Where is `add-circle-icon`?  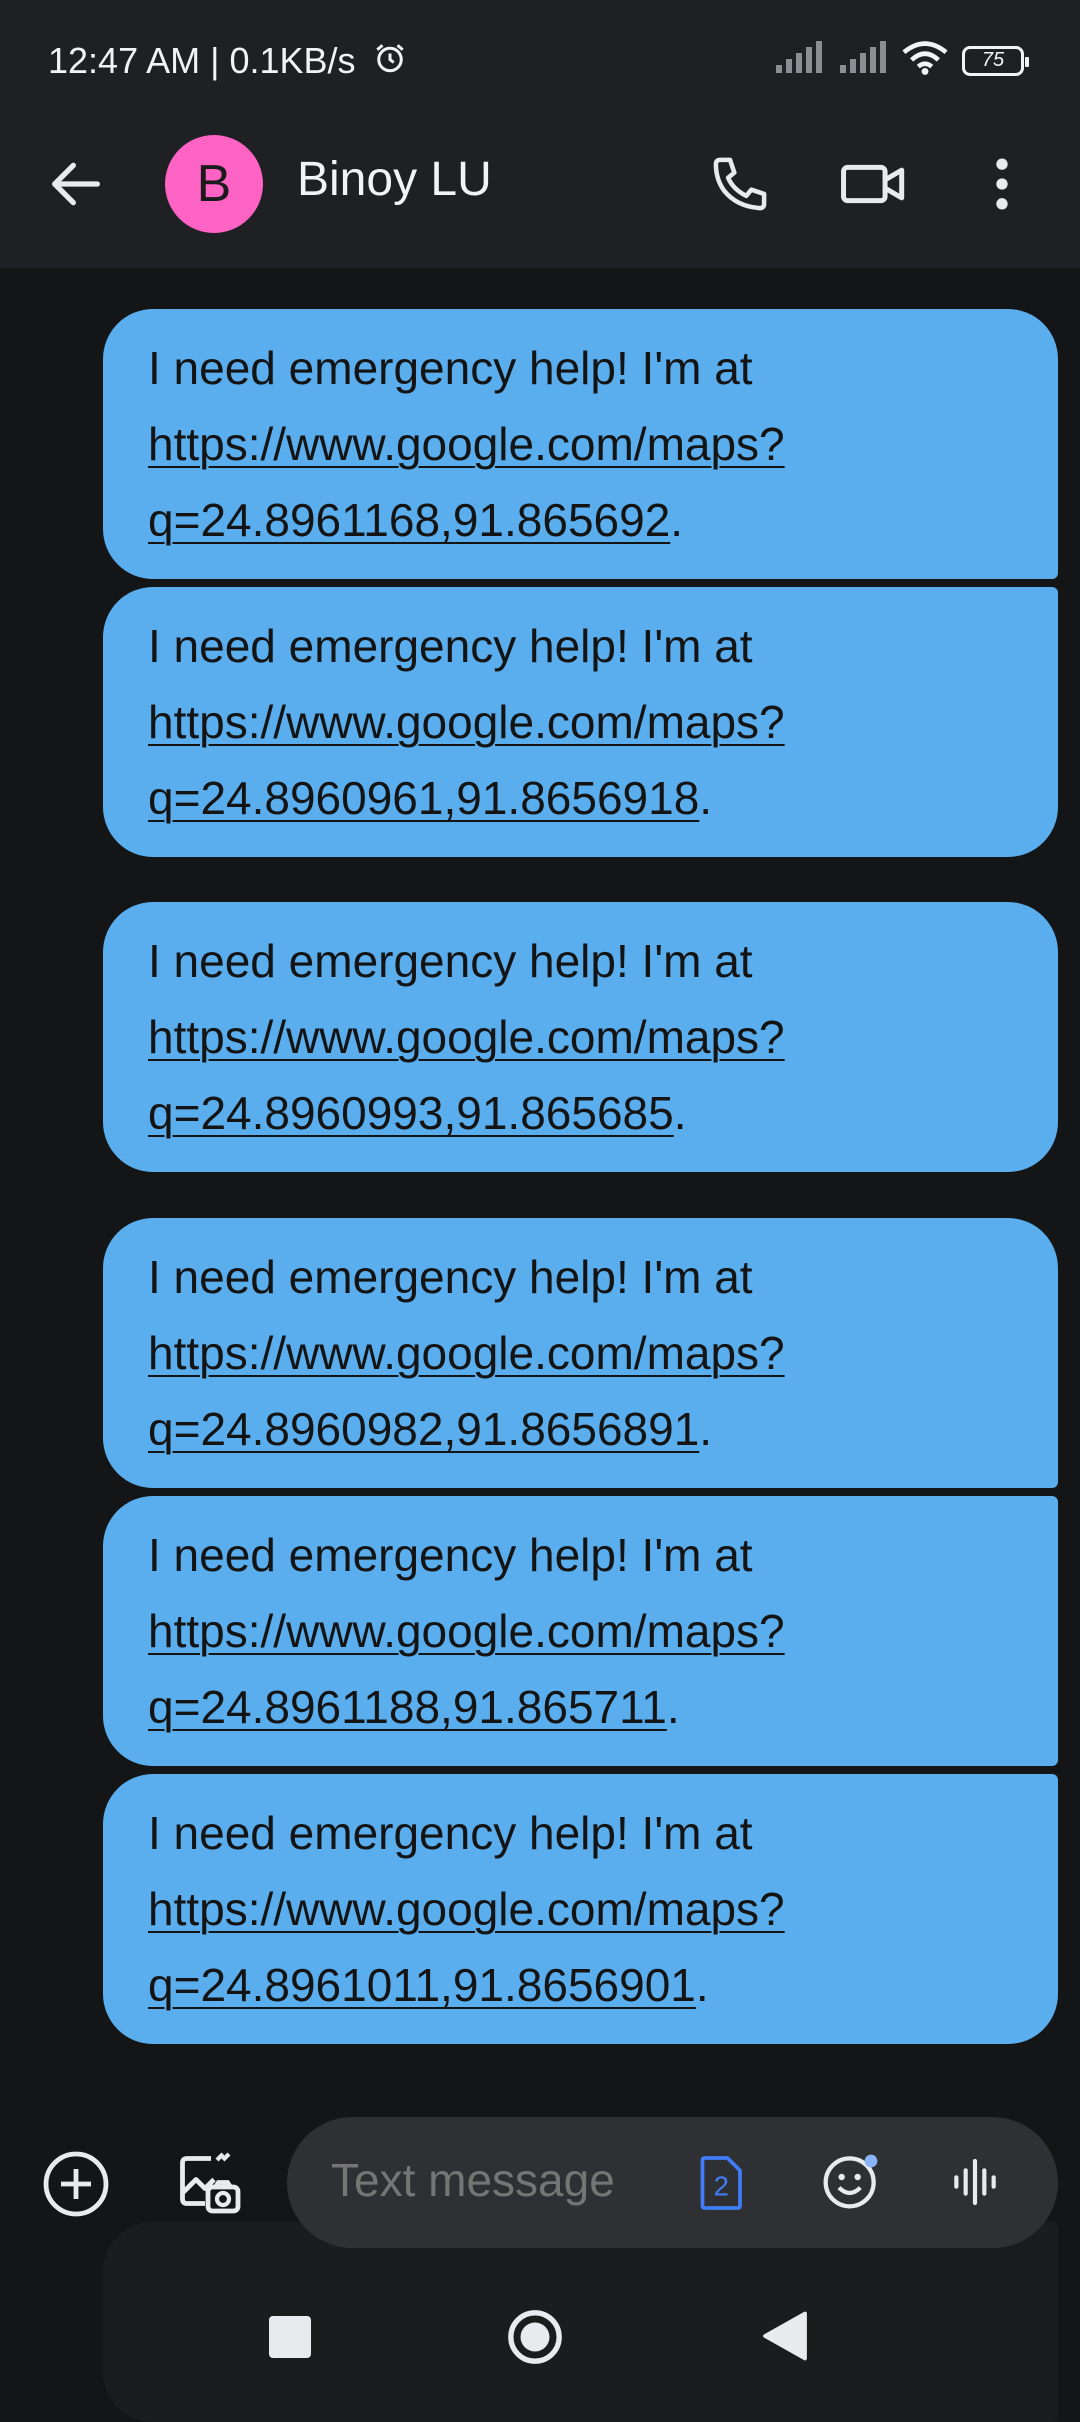
add-circle-icon is located at coordinates (76, 2184).